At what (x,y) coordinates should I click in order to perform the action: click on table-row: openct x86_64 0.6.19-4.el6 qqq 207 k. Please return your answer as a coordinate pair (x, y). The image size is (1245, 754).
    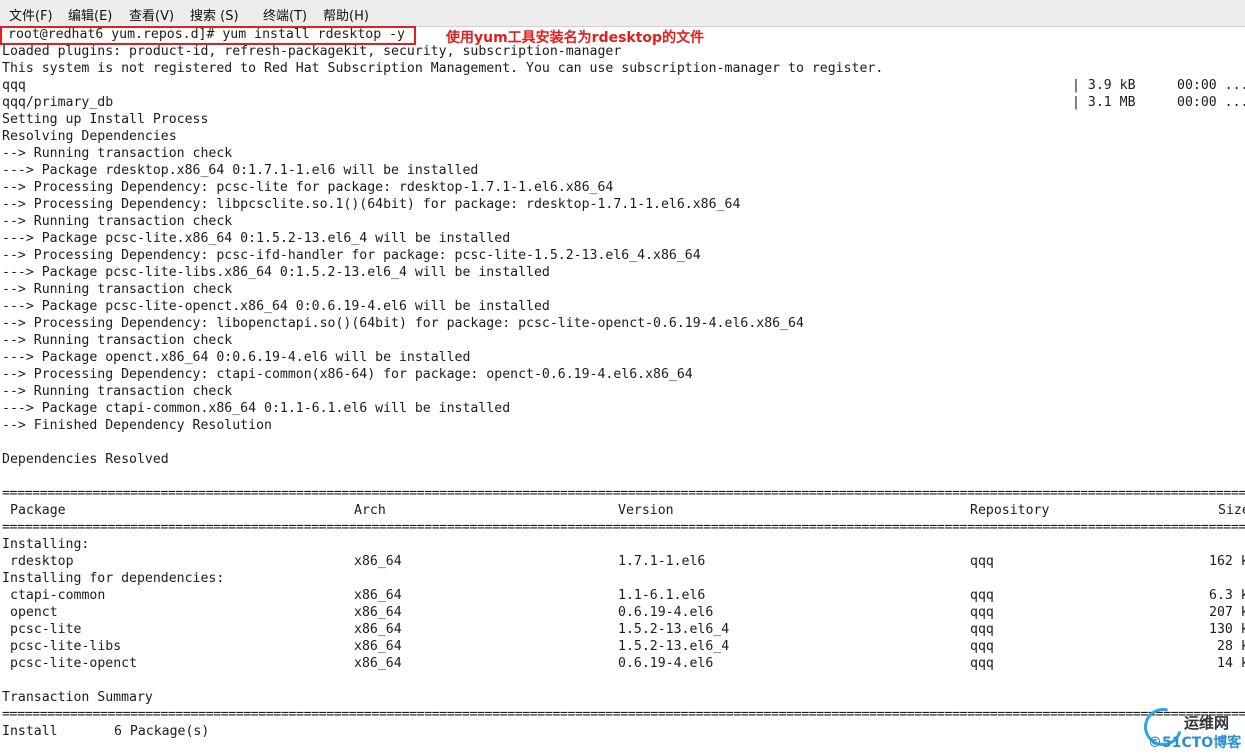
    Looking at the image, I should click on (623, 612).